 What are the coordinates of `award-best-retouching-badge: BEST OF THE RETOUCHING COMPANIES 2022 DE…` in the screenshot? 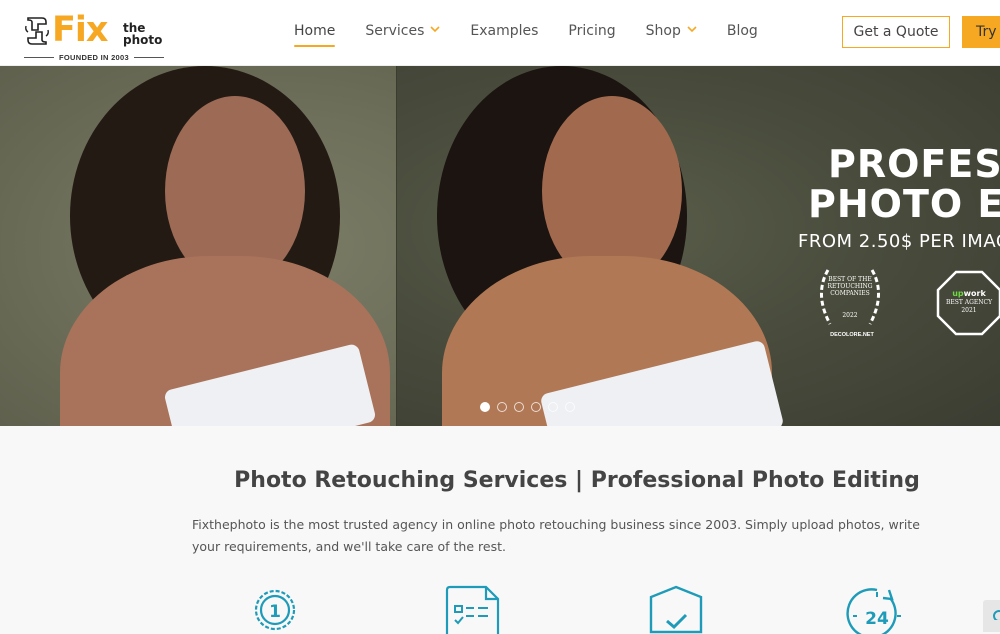 It's located at (850, 304).